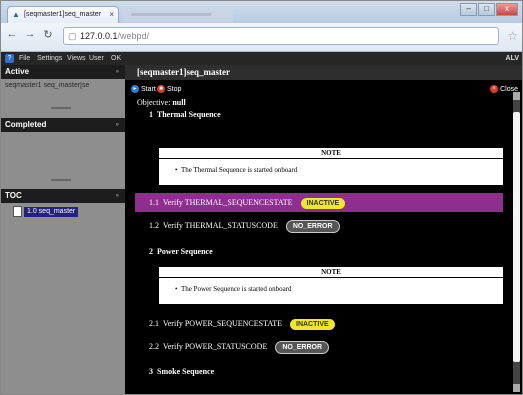 The width and height of the screenshot is (523, 395). Describe the element at coordinates (186, 371) in the screenshot. I see `section-title: Smoke Sequence` at that location.